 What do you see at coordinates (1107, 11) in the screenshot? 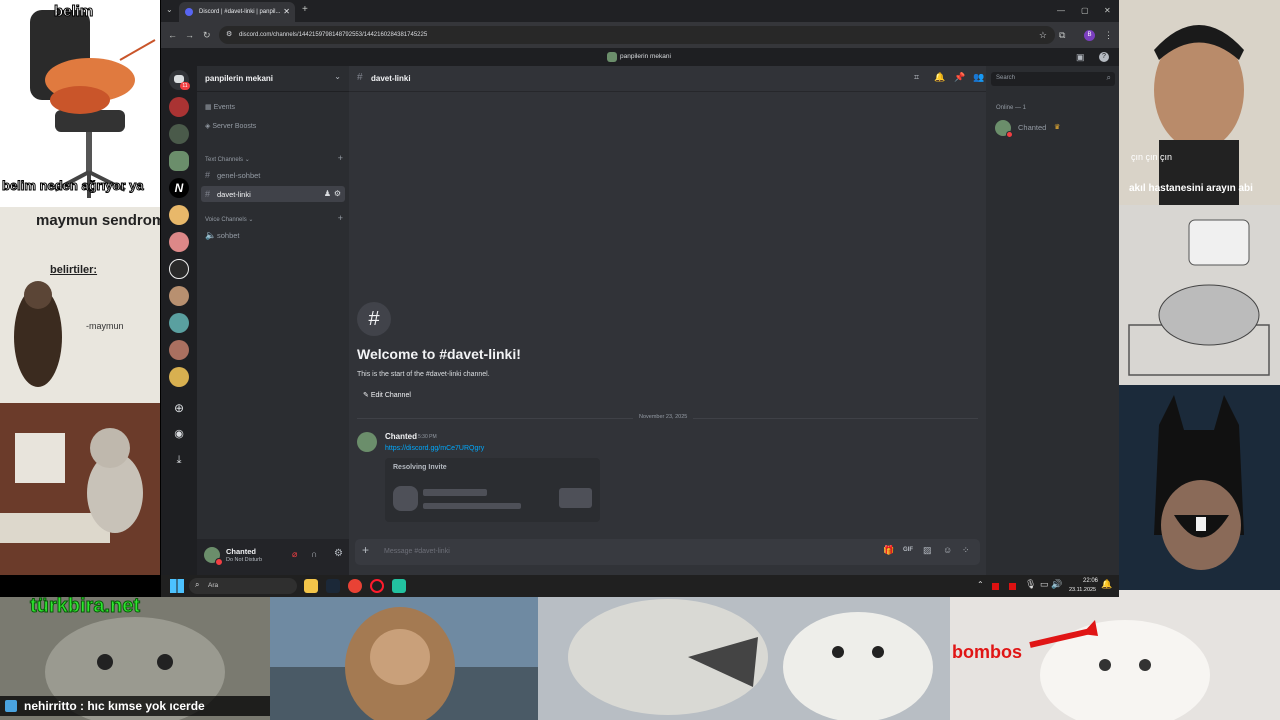
I see `close-window-icon: ✕` at bounding box center [1107, 11].